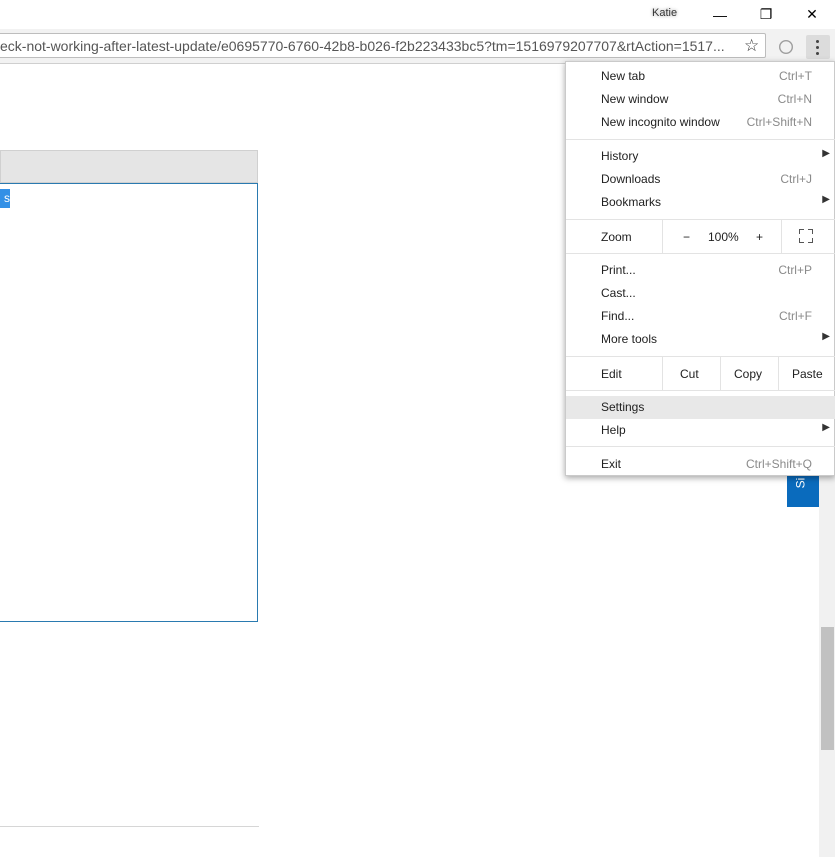  I want to click on bookmark-star-icon: ☆, so click(751, 46).